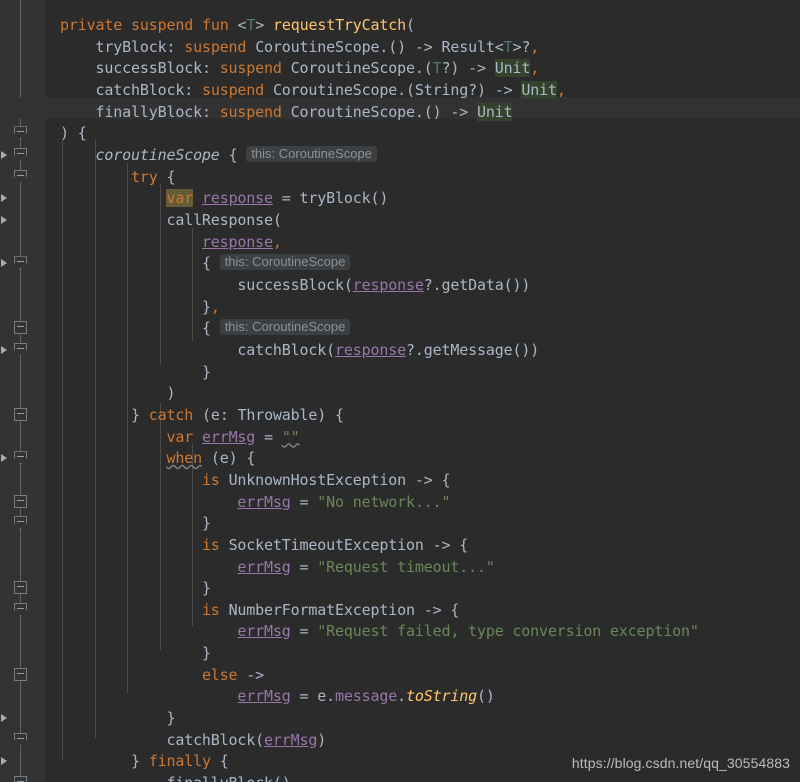 The image size is (800, 782). Describe the element at coordinates (117, 393) in the screenshot. I see `code-line: )` at that location.